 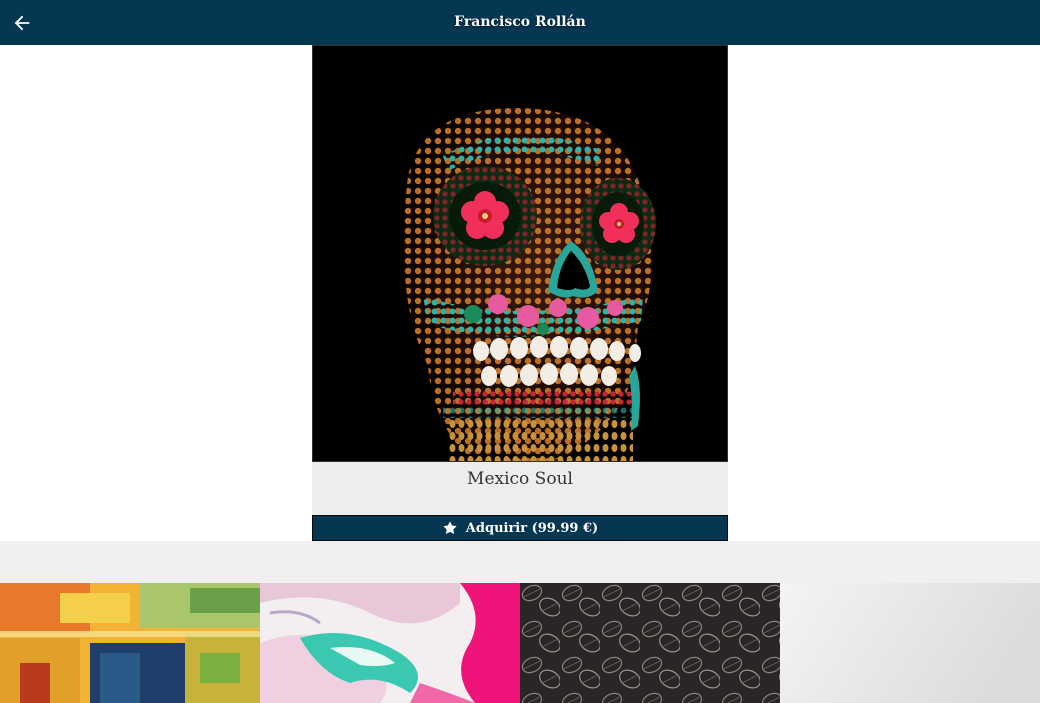 I want to click on thumbnail-abstract-yellow, so click(x=130, y=643).